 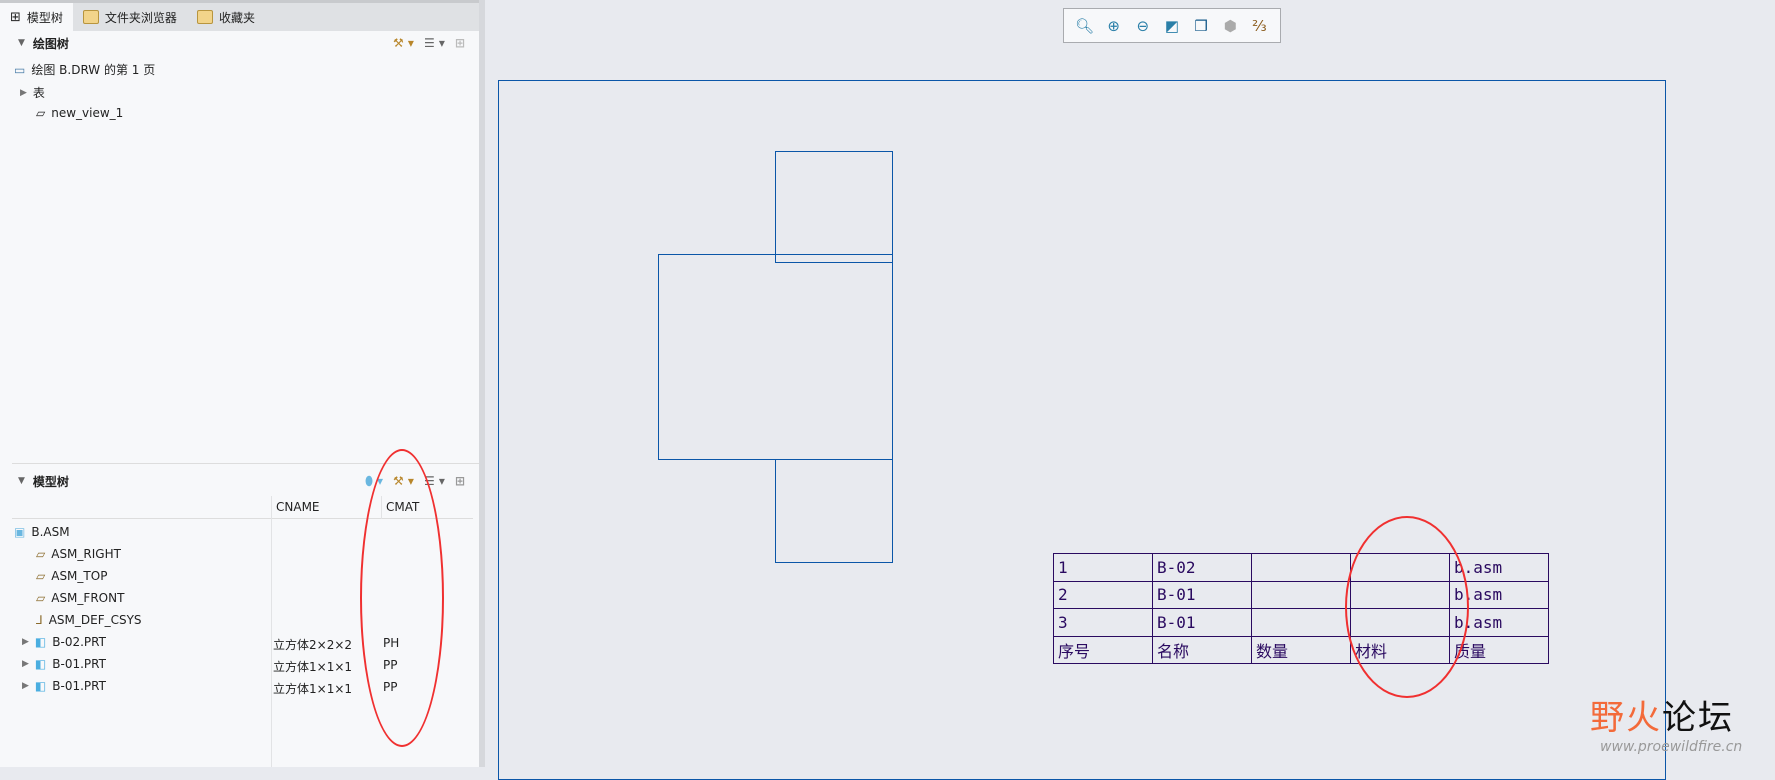 What do you see at coordinates (41, 113) in the screenshot?
I see `view-icon: ▱` at bounding box center [41, 113].